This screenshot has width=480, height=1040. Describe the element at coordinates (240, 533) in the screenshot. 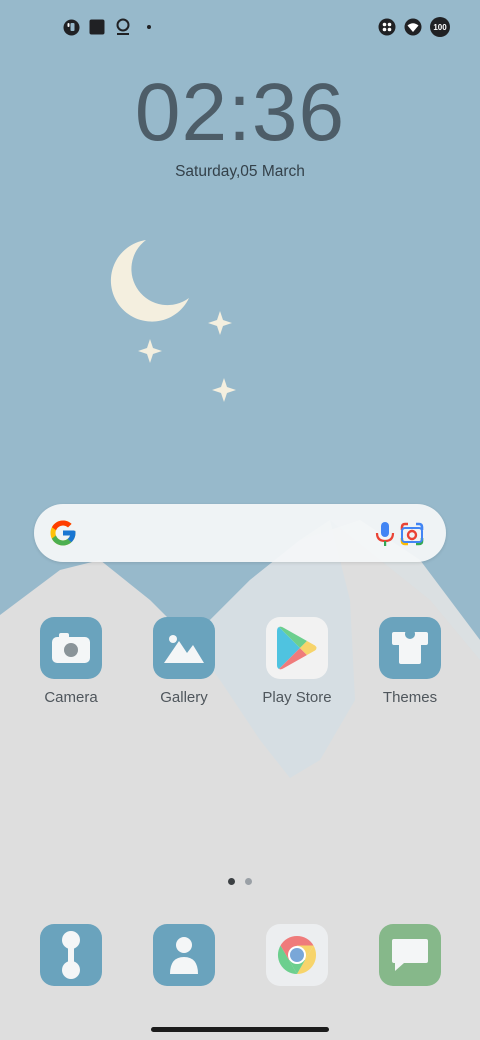

I see `google-search-bar` at that location.